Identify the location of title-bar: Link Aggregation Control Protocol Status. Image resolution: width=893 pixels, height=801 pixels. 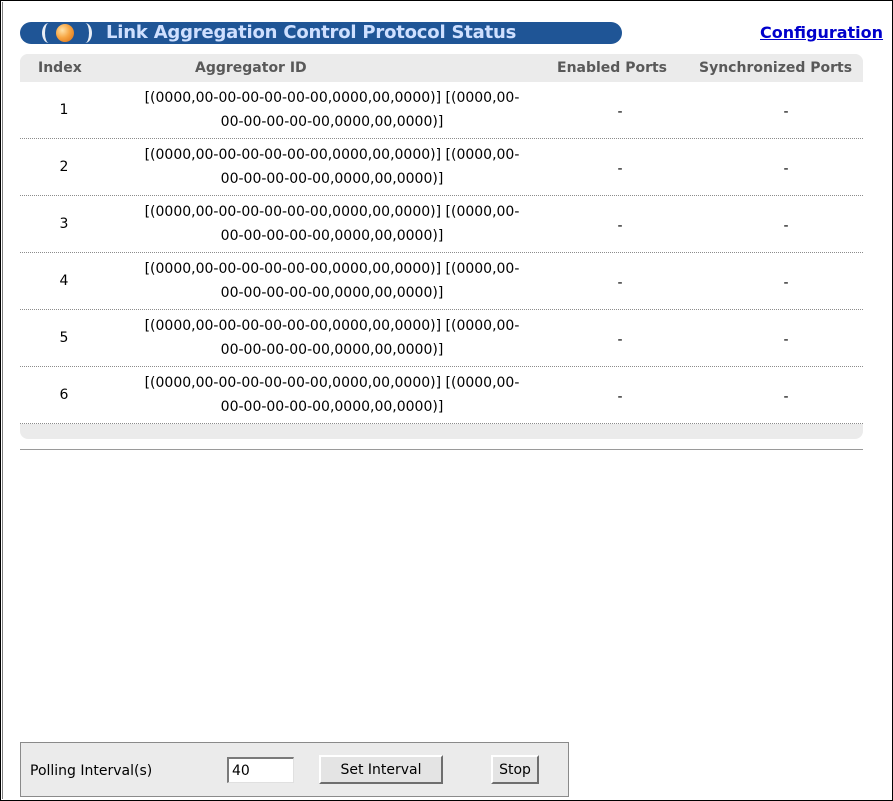
(321, 33).